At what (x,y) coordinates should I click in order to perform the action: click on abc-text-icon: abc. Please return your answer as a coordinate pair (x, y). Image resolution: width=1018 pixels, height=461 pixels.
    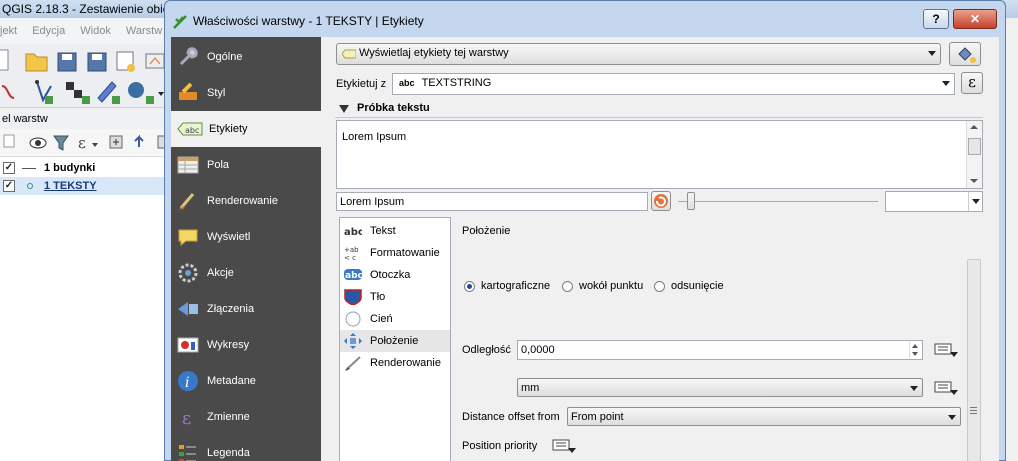
    Looking at the image, I should click on (353, 232).